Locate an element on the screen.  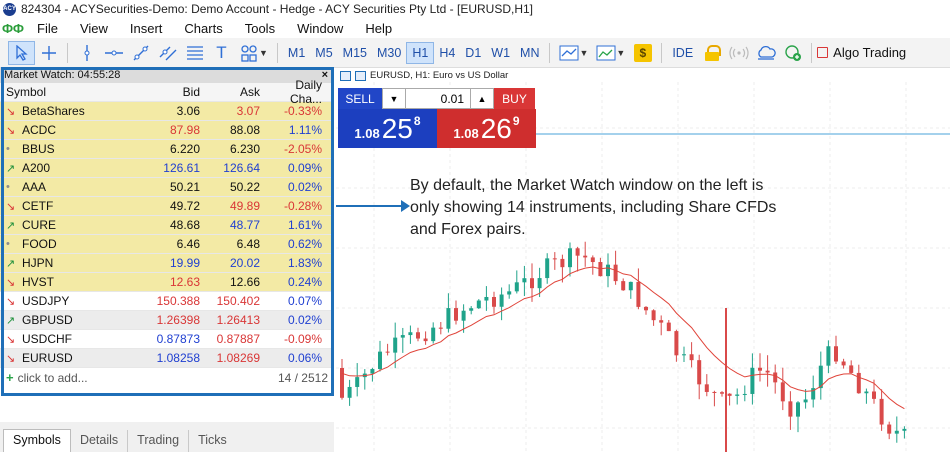
plus-icon: + is located at coordinates (10, 377).